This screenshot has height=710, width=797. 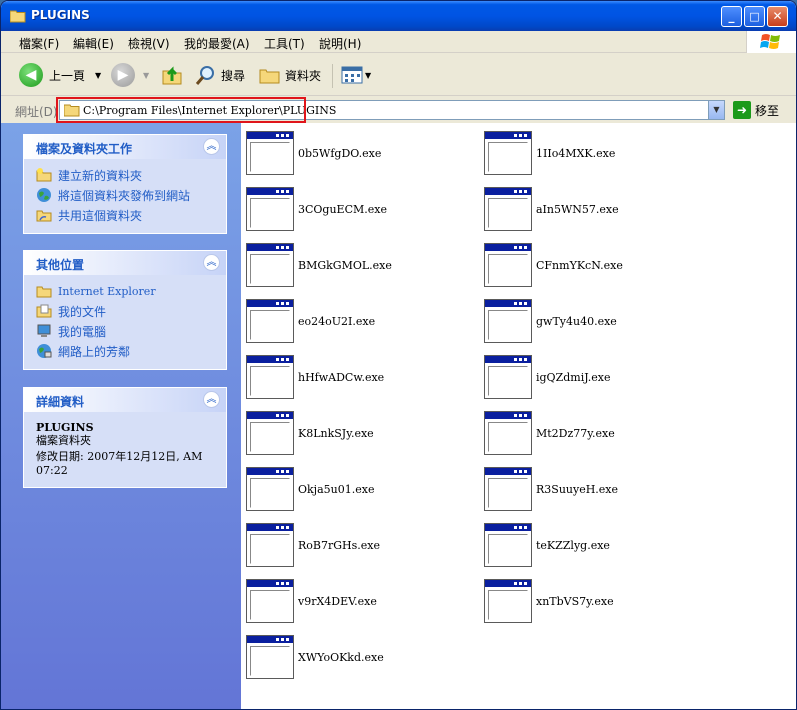 I want to click on task-publish-folder: 將這個資料夾發佈到網站, so click(x=126, y=195).